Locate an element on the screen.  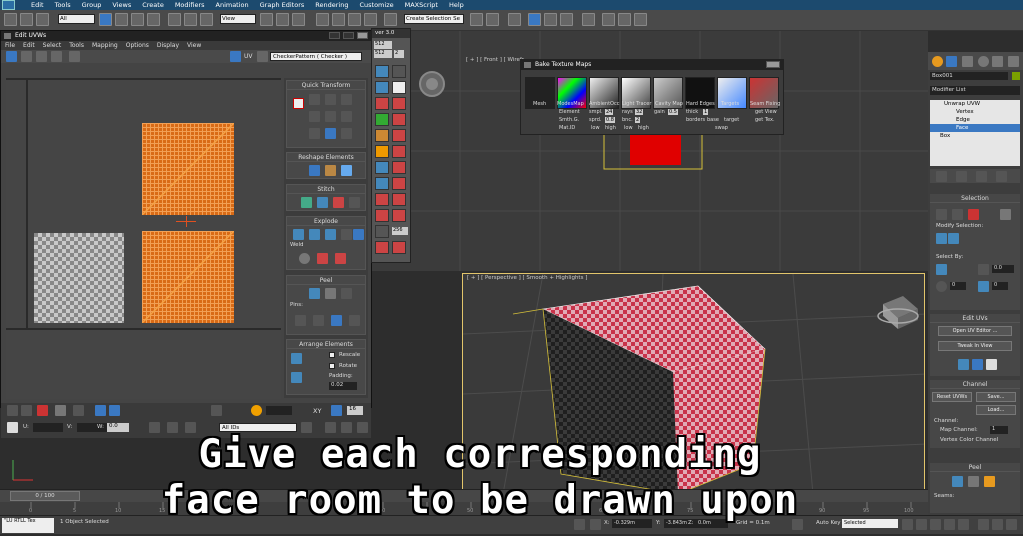
uv-menu-view: View is located at coordinates (194, 45).